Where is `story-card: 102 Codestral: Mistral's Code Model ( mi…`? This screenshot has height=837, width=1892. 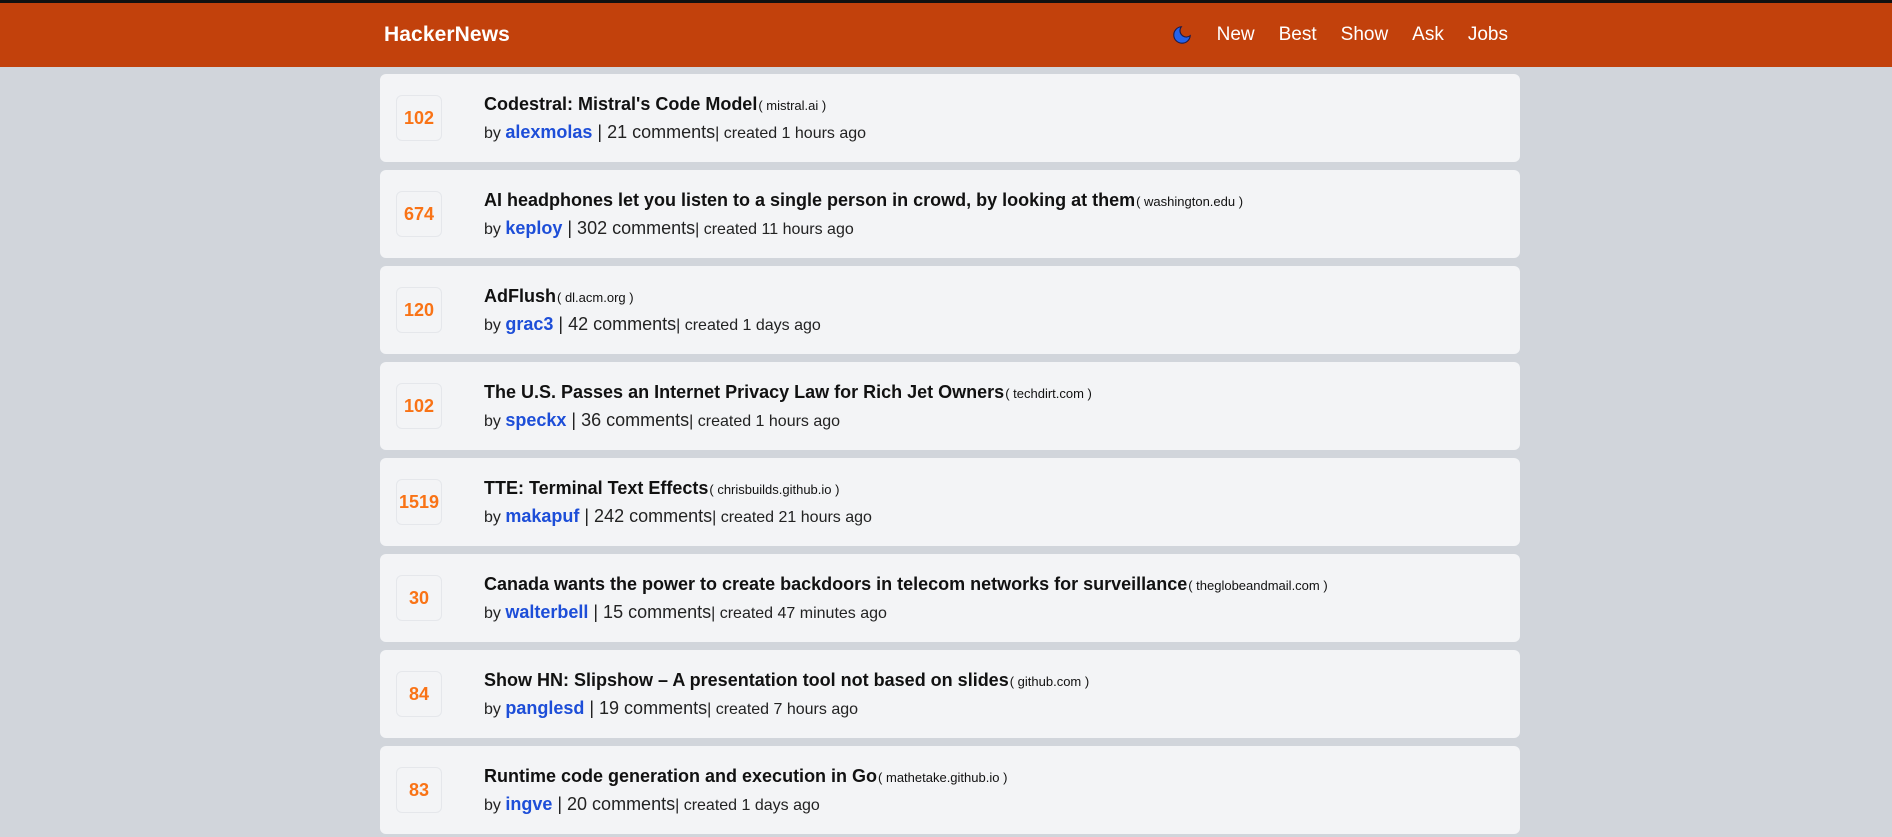
story-card: 102 Codestral: Mistral's Code Model ( mi… is located at coordinates (950, 118).